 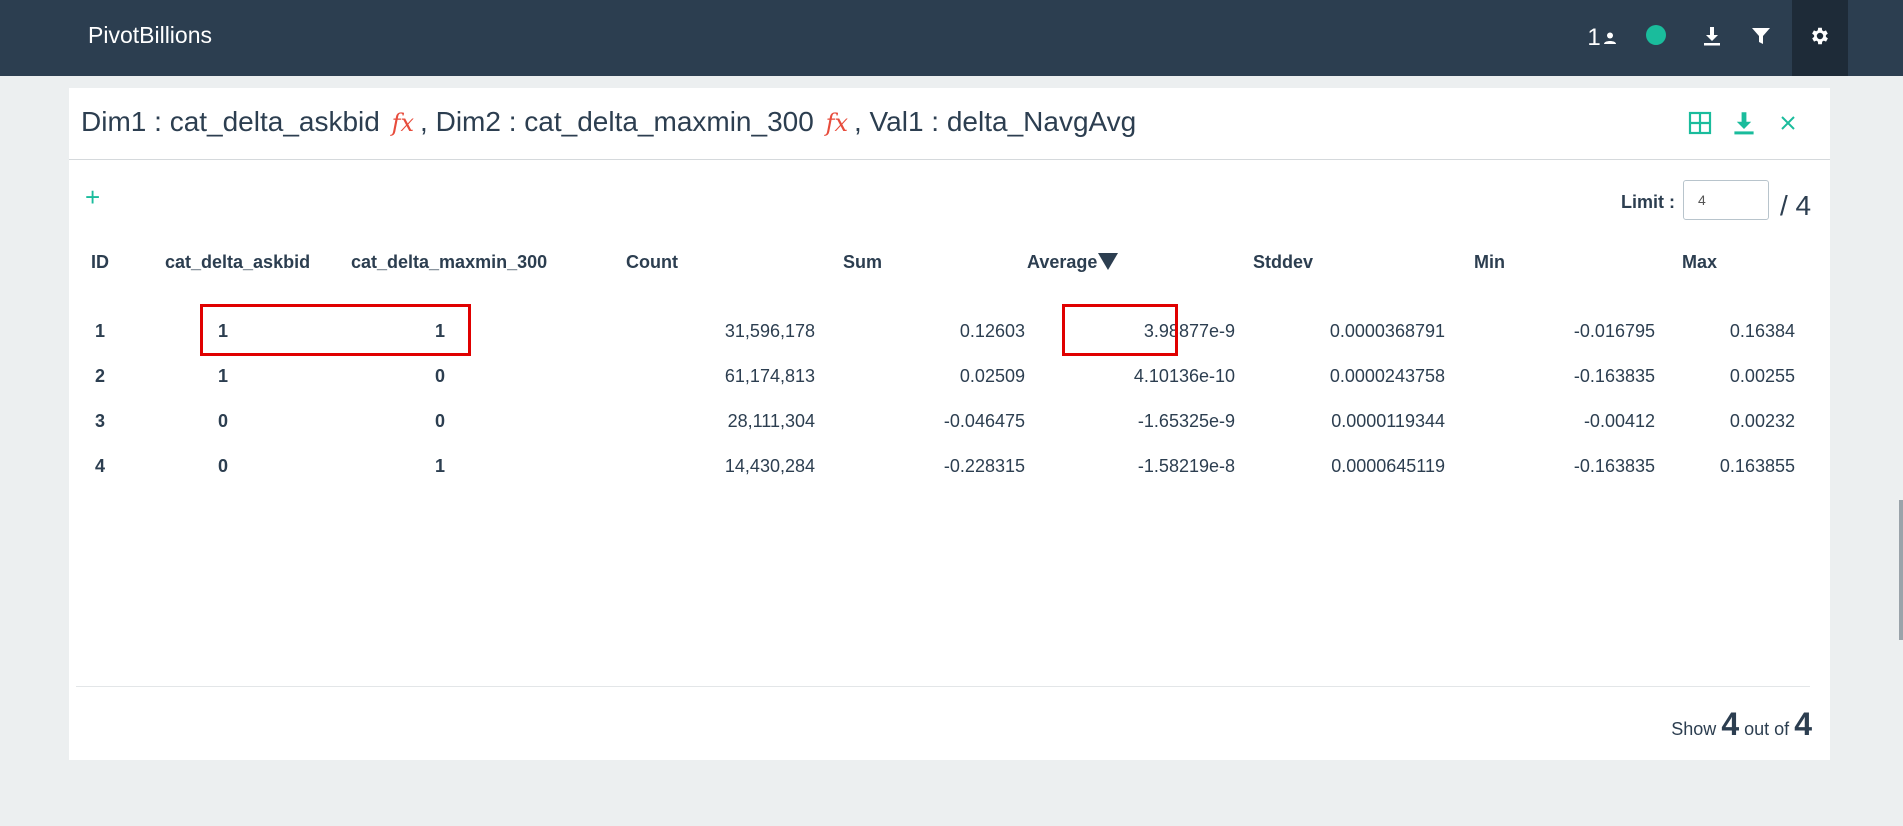 What do you see at coordinates (1602, 38) in the screenshot?
I see `user-count-button: 1` at bounding box center [1602, 38].